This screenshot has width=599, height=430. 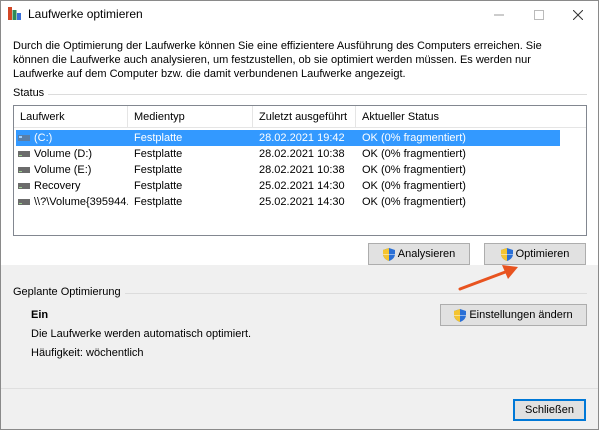 I want to click on close-button: Schließen, so click(x=549, y=410).